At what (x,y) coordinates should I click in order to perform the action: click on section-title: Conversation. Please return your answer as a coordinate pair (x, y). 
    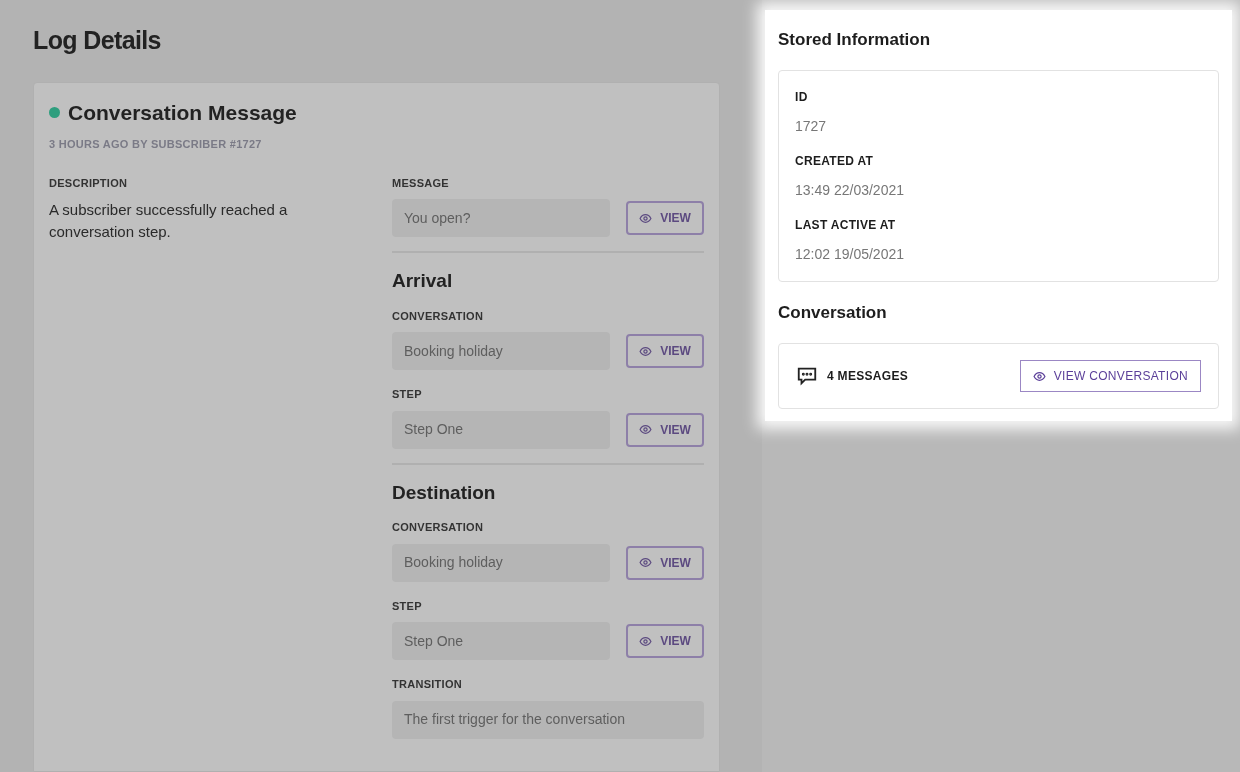
    Looking at the image, I should click on (833, 312).